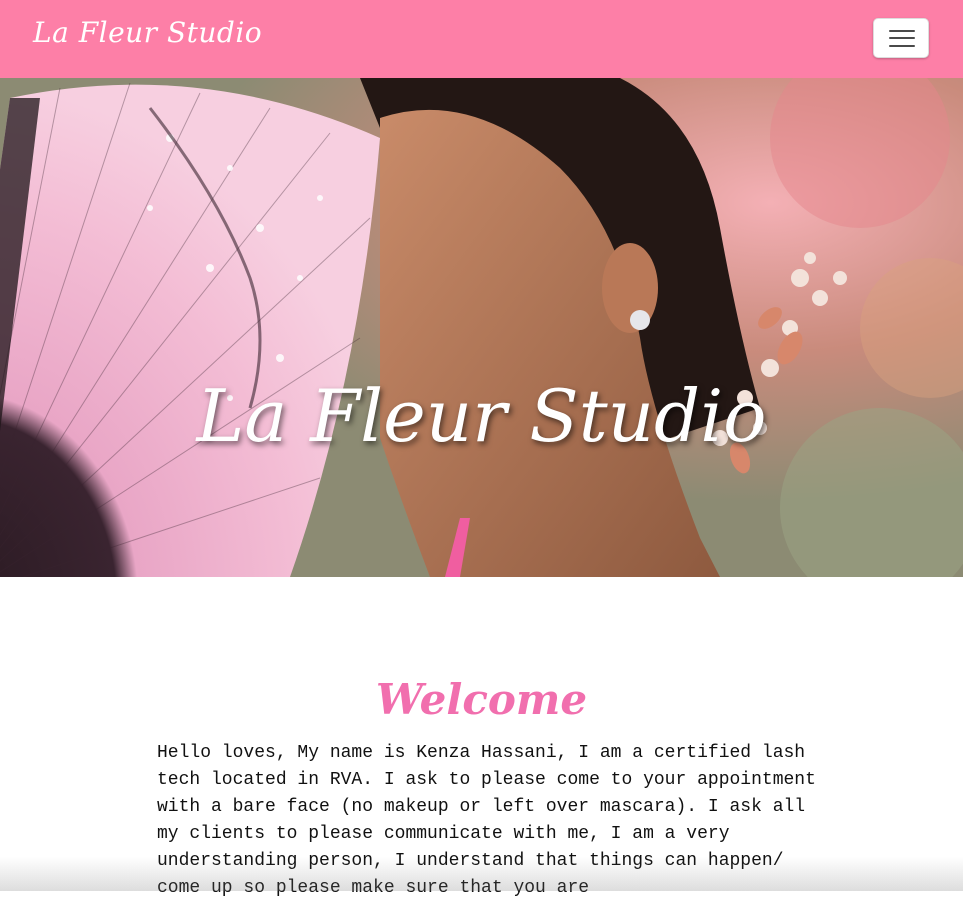 The height and width of the screenshot is (902, 963). What do you see at coordinates (481, 416) in the screenshot?
I see `hero-title: La Fleur Studio` at bounding box center [481, 416].